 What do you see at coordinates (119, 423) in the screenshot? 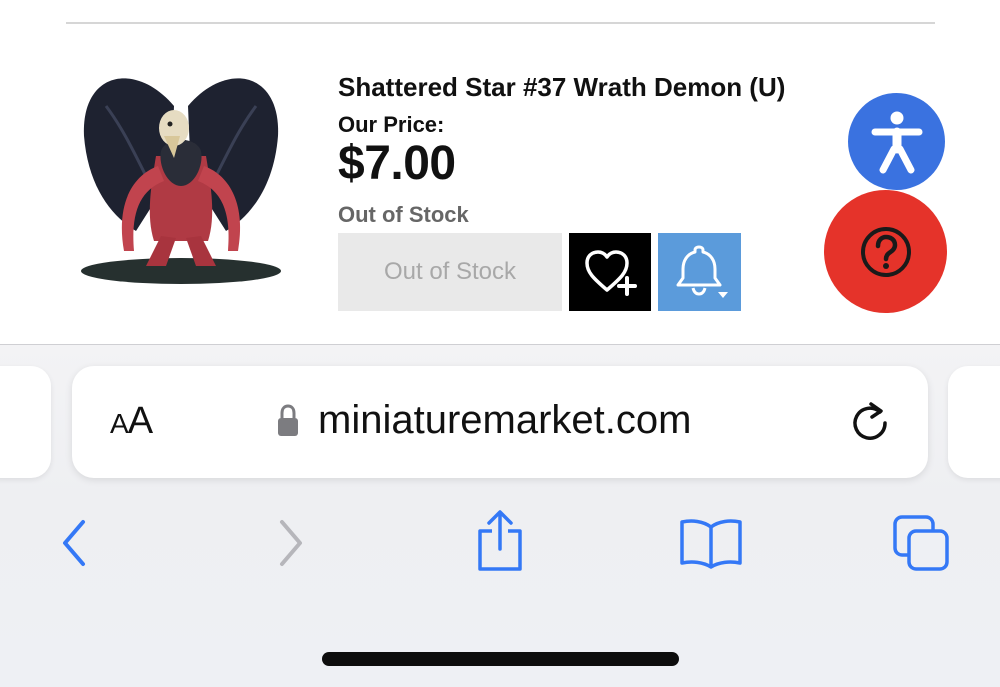
I see `reader-label-small: A` at bounding box center [119, 423].